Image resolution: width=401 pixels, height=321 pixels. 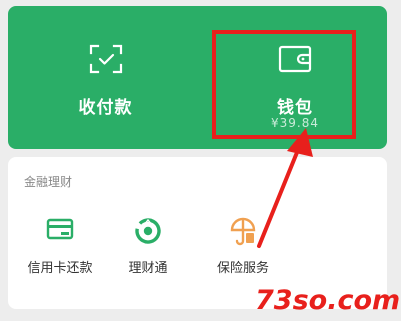 What do you see at coordinates (242, 268) in the screenshot?
I see `insurance-service-label: 保险服务` at bounding box center [242, 268].